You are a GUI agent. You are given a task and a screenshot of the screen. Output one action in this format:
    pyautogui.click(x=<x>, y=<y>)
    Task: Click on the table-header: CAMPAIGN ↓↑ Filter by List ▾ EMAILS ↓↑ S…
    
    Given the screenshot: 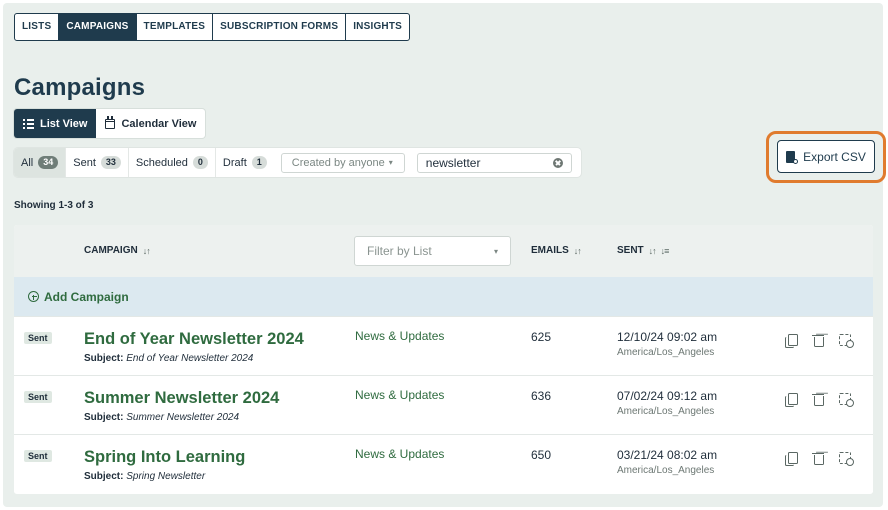 What is the action you would take?
    pyautogui.click(x=443, y=251)
    